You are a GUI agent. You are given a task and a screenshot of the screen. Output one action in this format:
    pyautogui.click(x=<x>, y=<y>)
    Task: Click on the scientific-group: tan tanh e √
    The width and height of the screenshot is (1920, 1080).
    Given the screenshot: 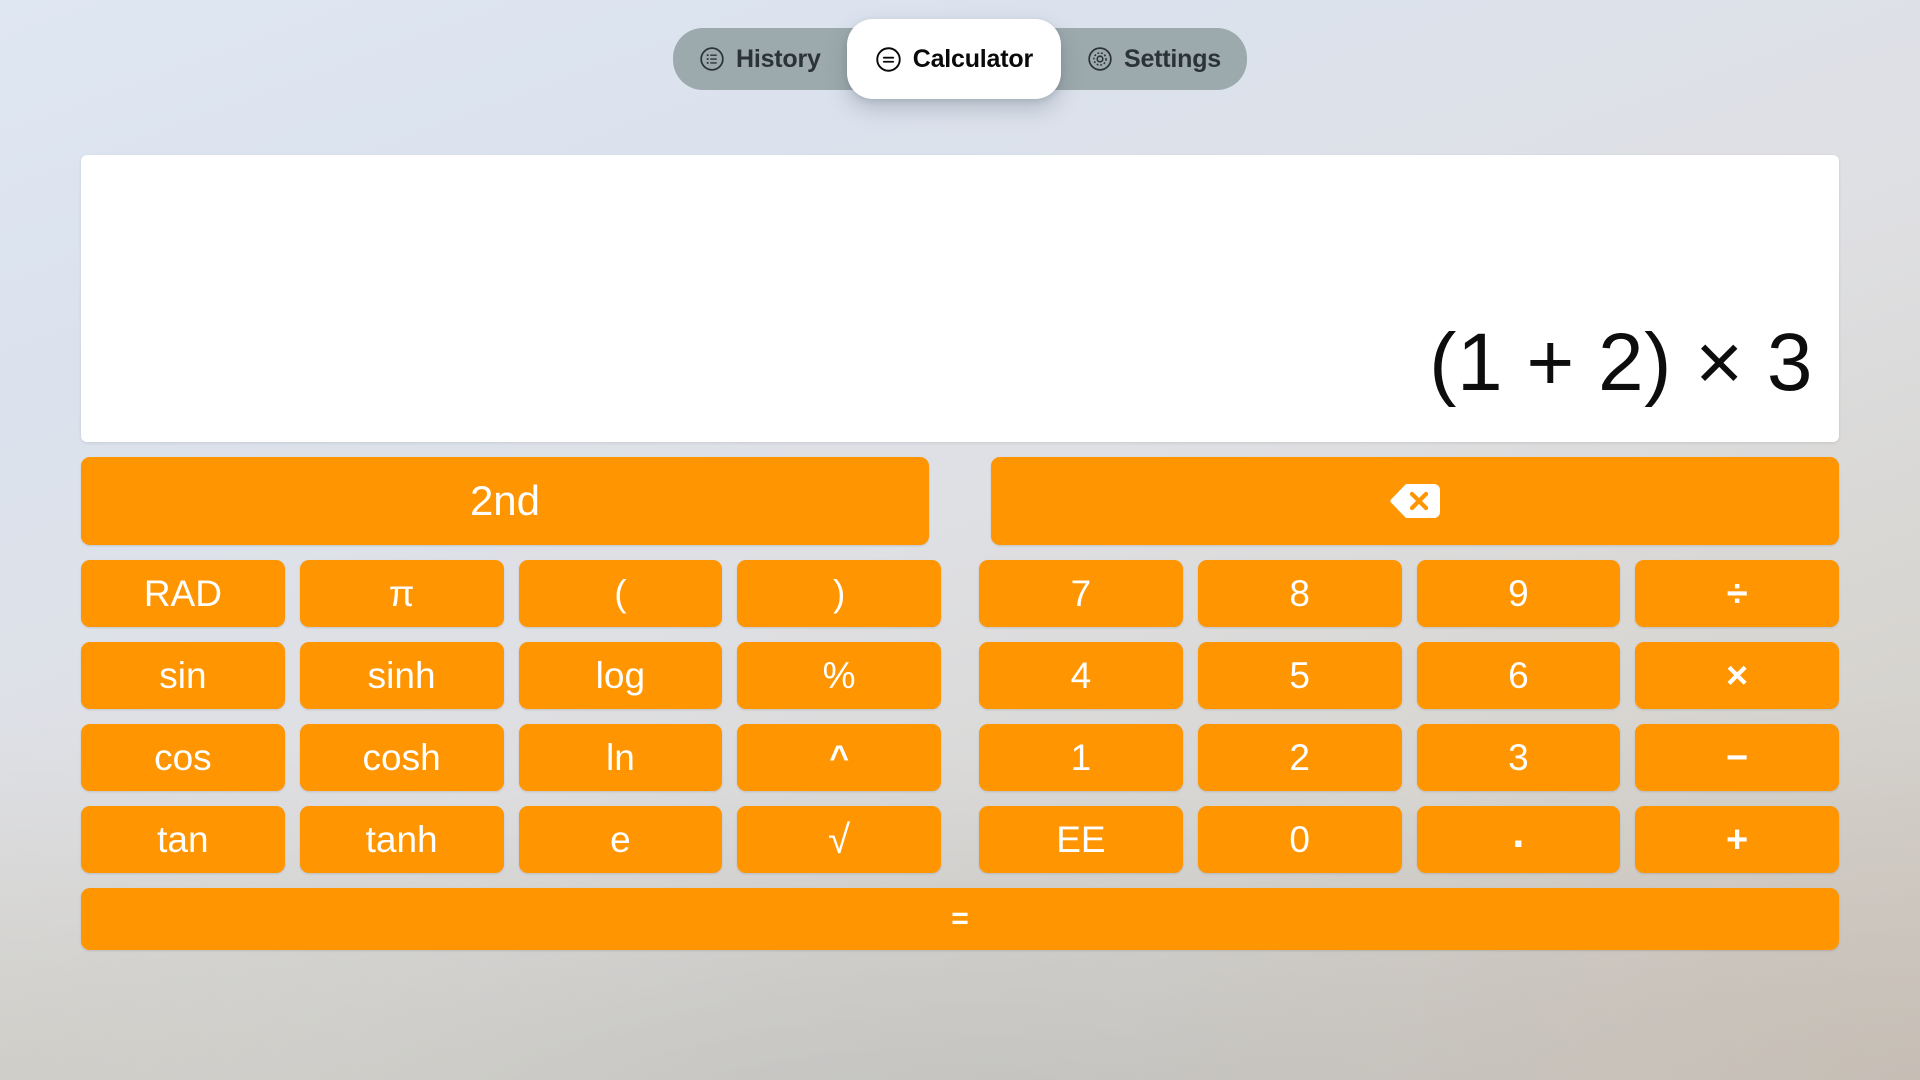 What is the action you would take?
    pyautogui.click(x=511, y=839)
    